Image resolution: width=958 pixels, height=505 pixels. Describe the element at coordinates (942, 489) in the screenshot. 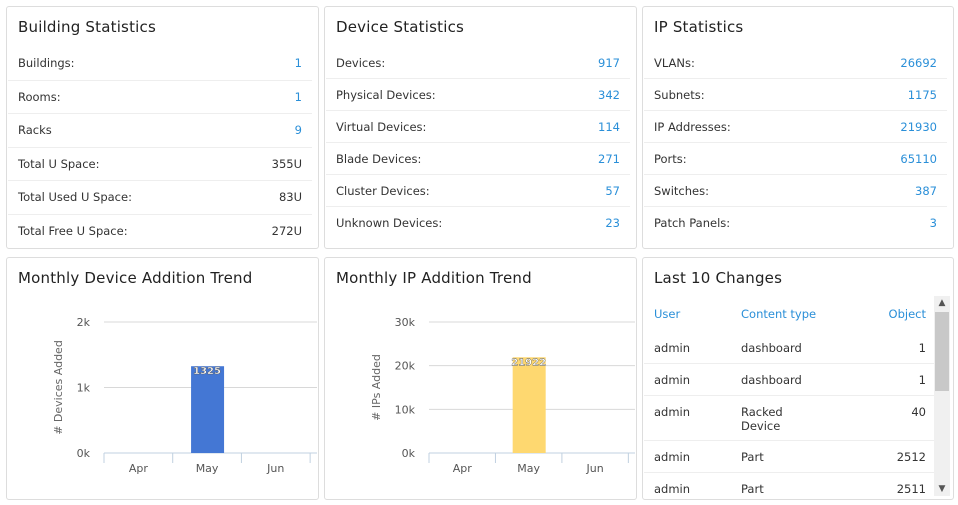

I see `scroll-down-icon: ▼` at that location.